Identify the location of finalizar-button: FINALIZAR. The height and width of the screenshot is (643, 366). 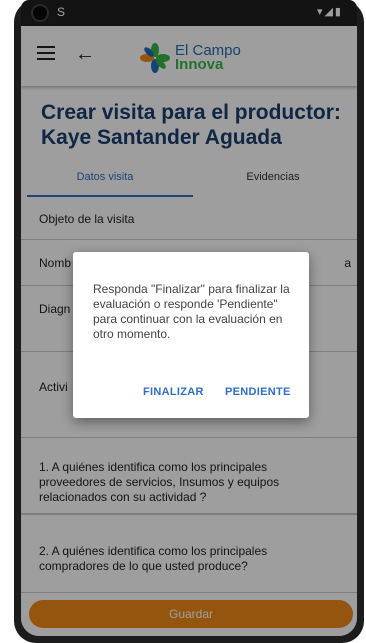
(173, 392).